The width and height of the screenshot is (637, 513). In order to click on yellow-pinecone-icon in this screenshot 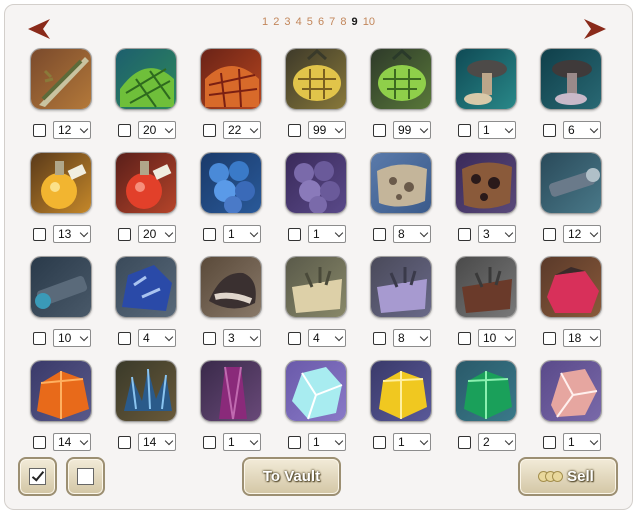, I will do `click(316, 79)`.